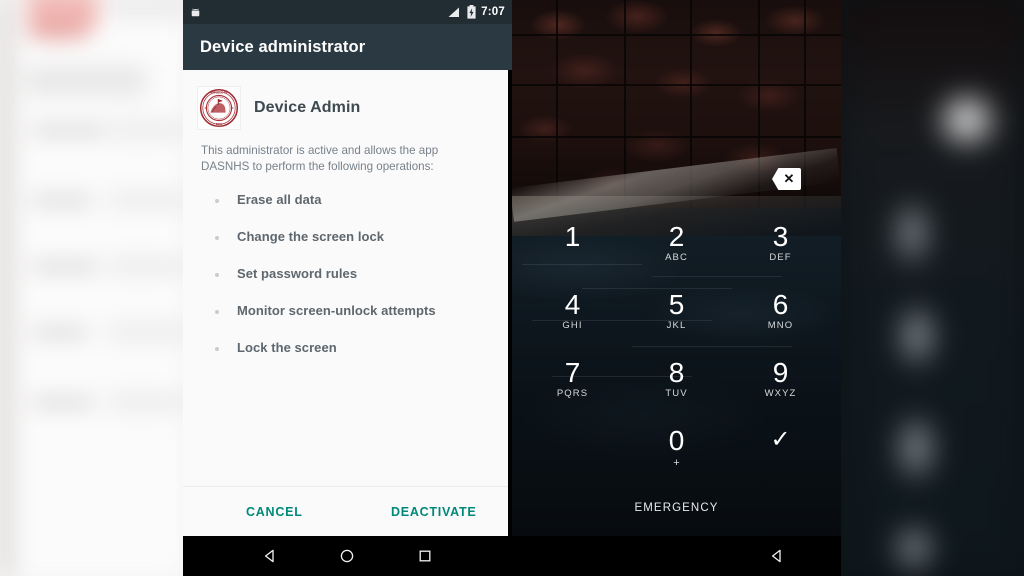  Describe the element at coordinates (425, 556) in the screenshot. I see `recents-square-icon` at that location.